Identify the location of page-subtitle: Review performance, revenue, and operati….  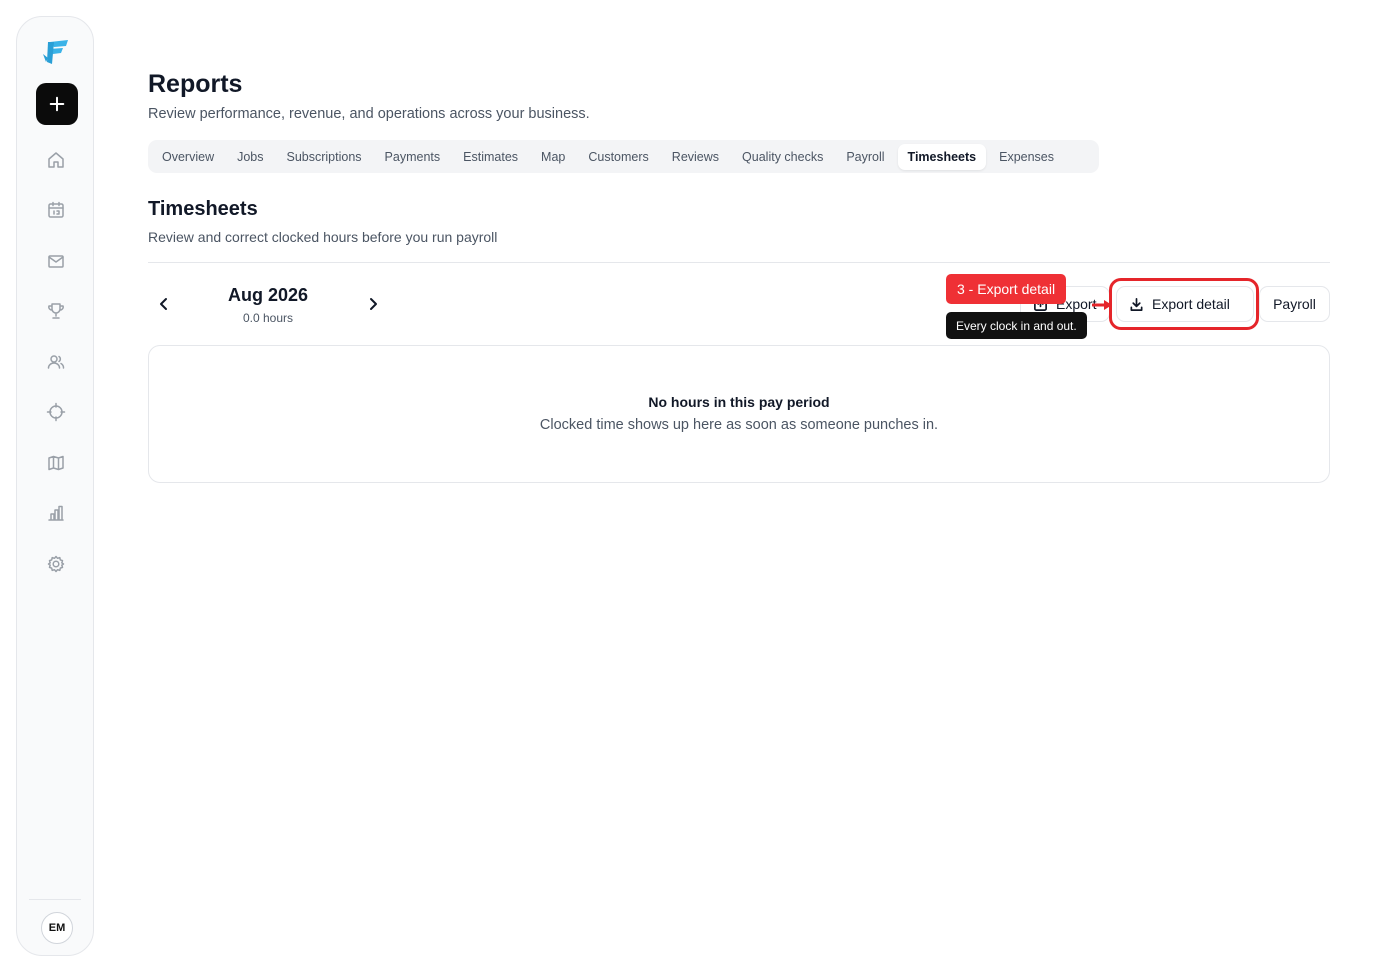
(369, 114).